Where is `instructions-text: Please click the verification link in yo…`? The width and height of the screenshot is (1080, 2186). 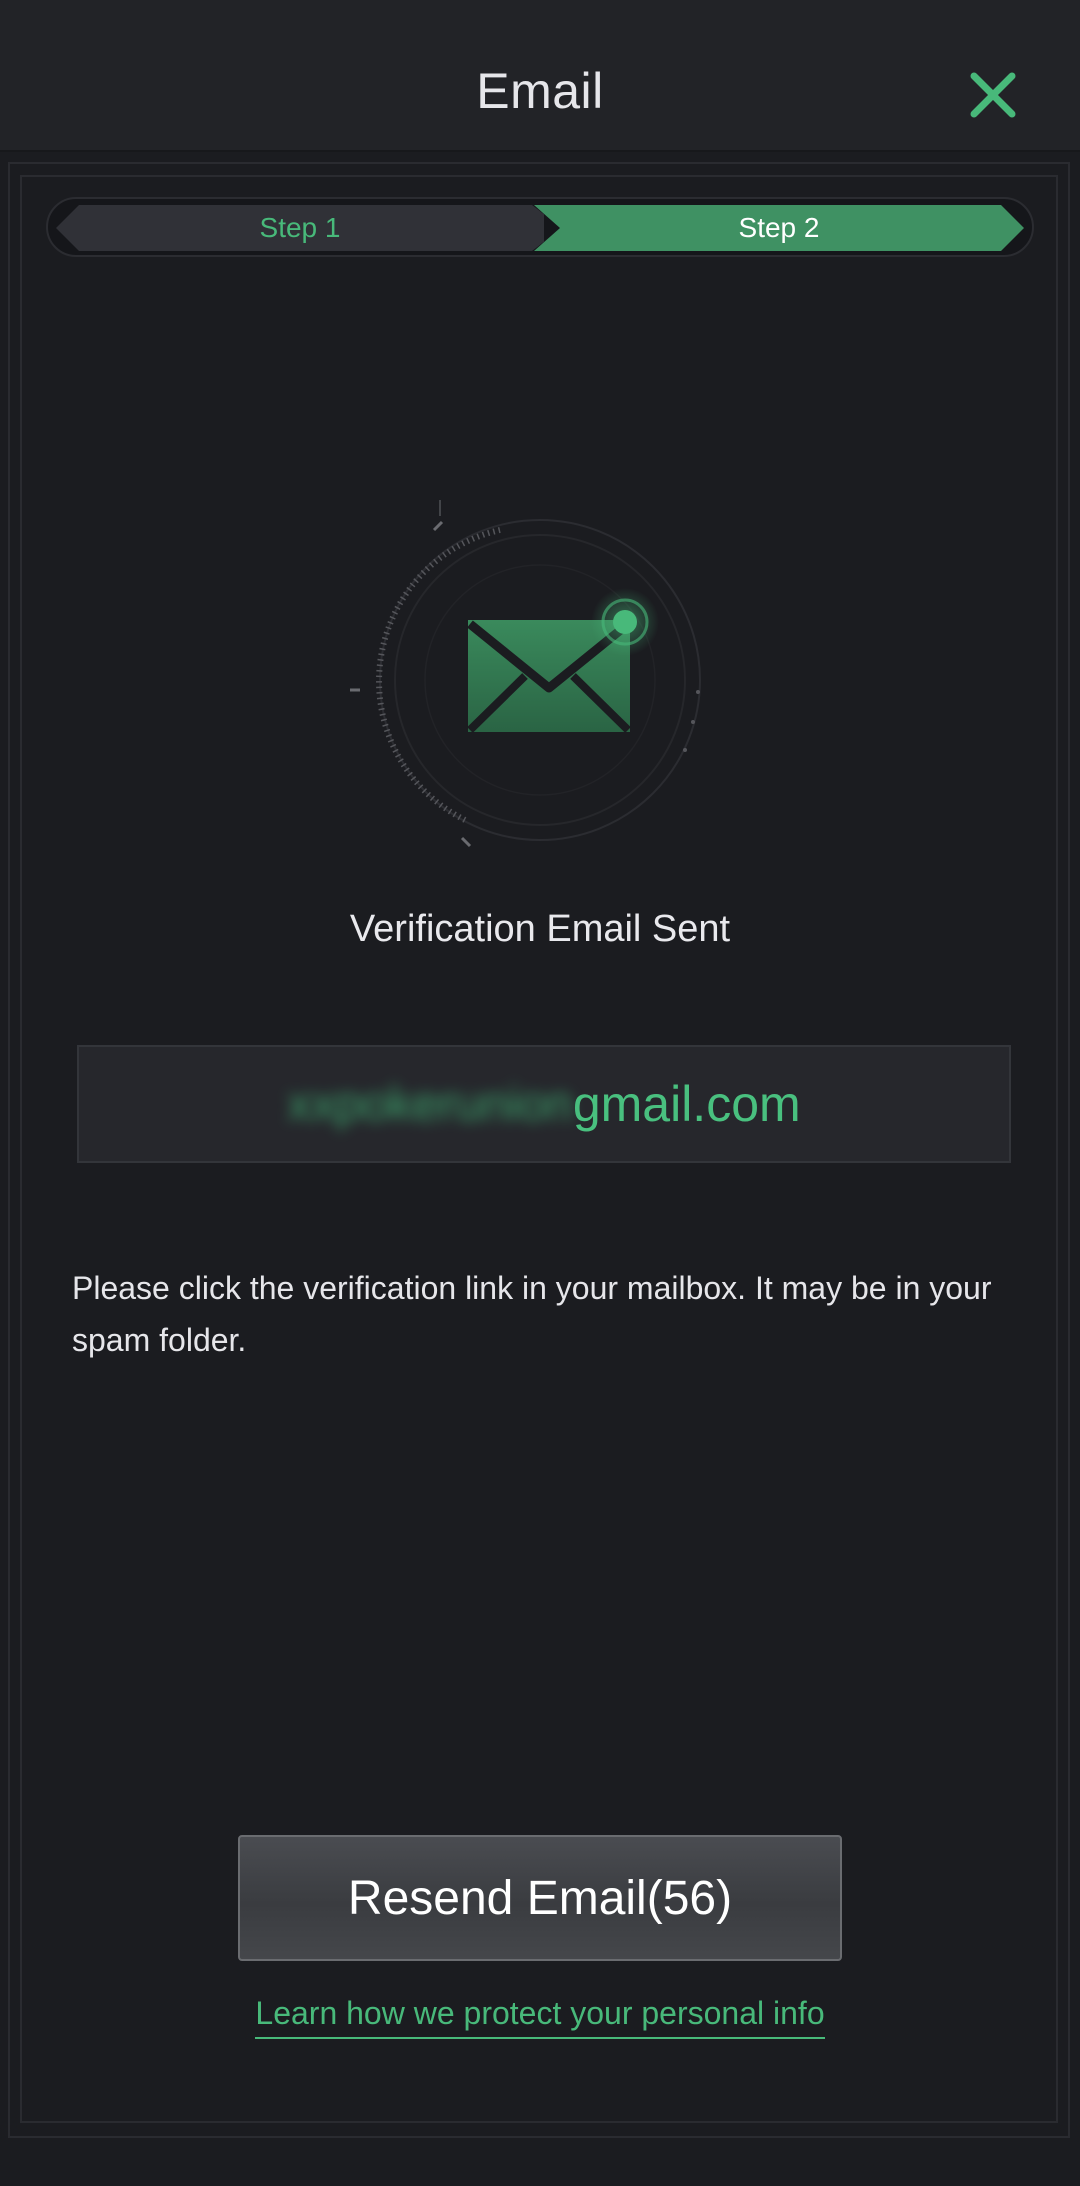 instructions-text: Please click the verification link in yo… is located at coordinates (532, 1314).